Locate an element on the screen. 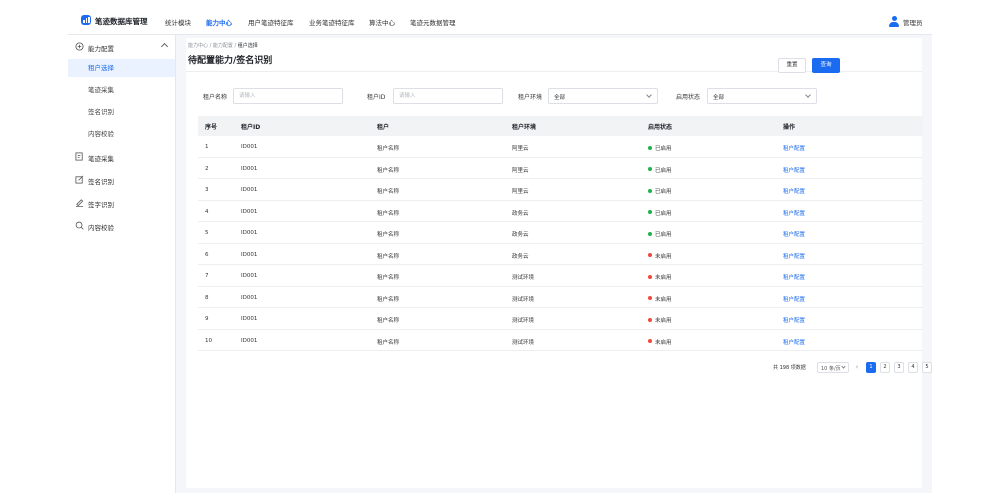  breadcrumb: 能力中心 / 能力配置 / 租户选择 is located at coordinates (223, 45).